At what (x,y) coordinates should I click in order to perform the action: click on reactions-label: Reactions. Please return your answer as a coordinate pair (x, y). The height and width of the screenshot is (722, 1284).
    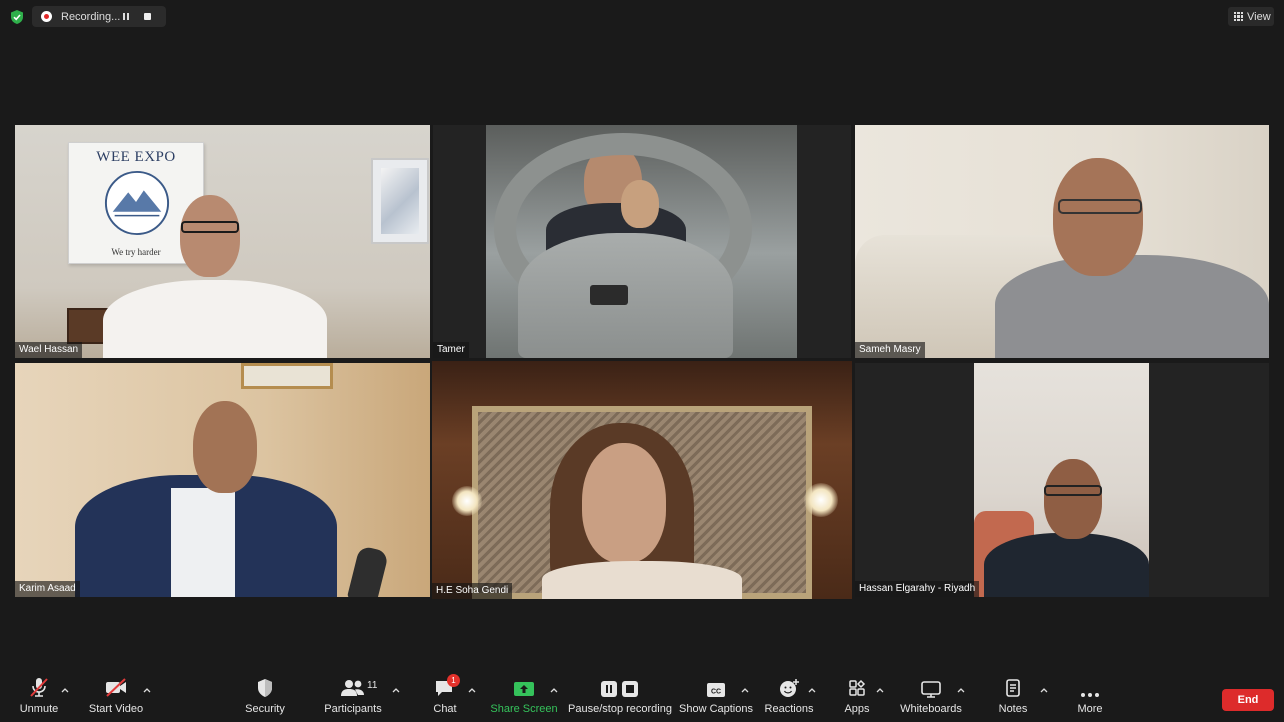
    Looking at the image, I should click on (789, 709).